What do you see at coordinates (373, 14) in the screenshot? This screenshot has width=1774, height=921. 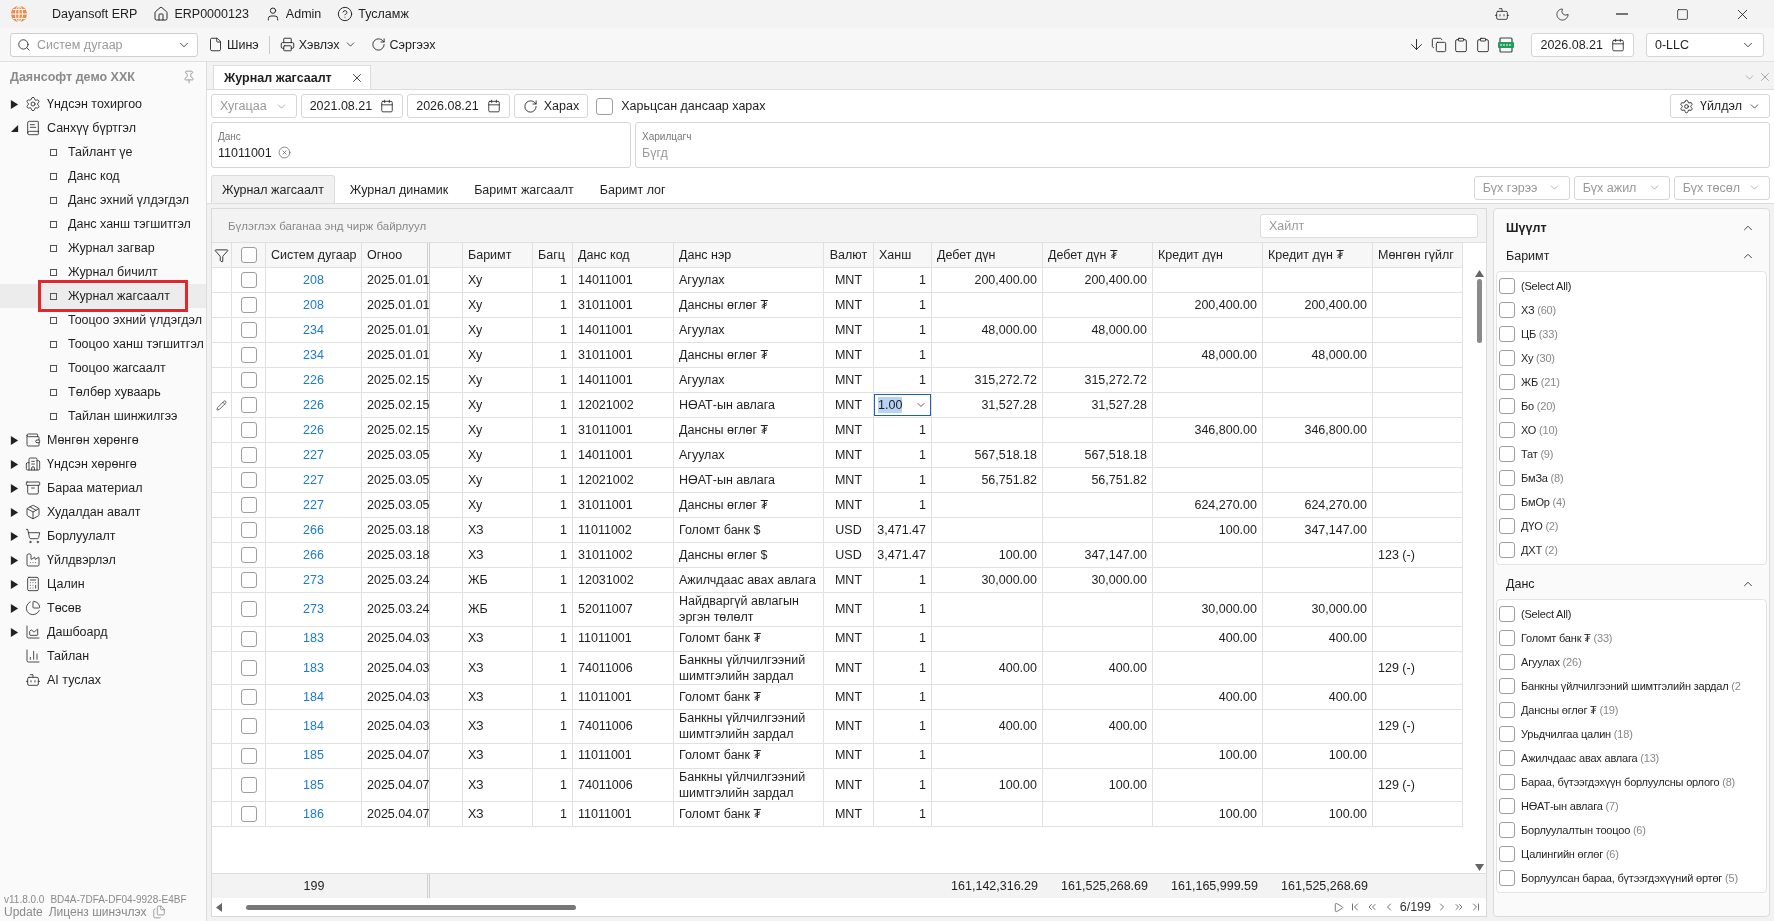 I see `top-menu-link: Тусламж` at bounding box center [373, 14].